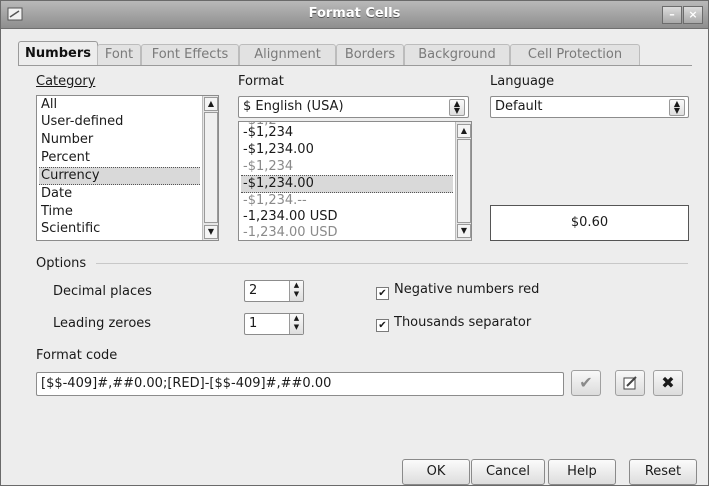 This screenshot has width=709, height=486. I want to click on decimal-places-value: 2, so click(253, 290).